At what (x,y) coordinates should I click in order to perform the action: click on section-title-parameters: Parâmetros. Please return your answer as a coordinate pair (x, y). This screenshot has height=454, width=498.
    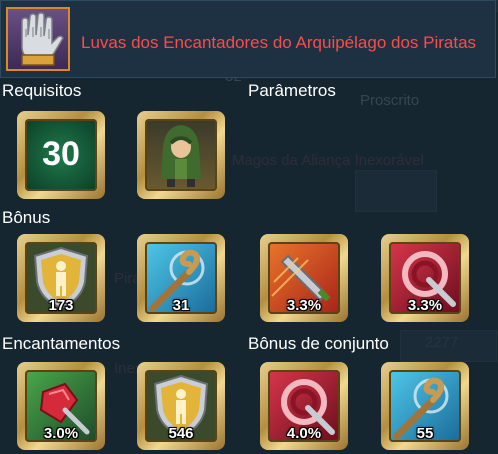
    Looking at the image, I should click on (292, 90).